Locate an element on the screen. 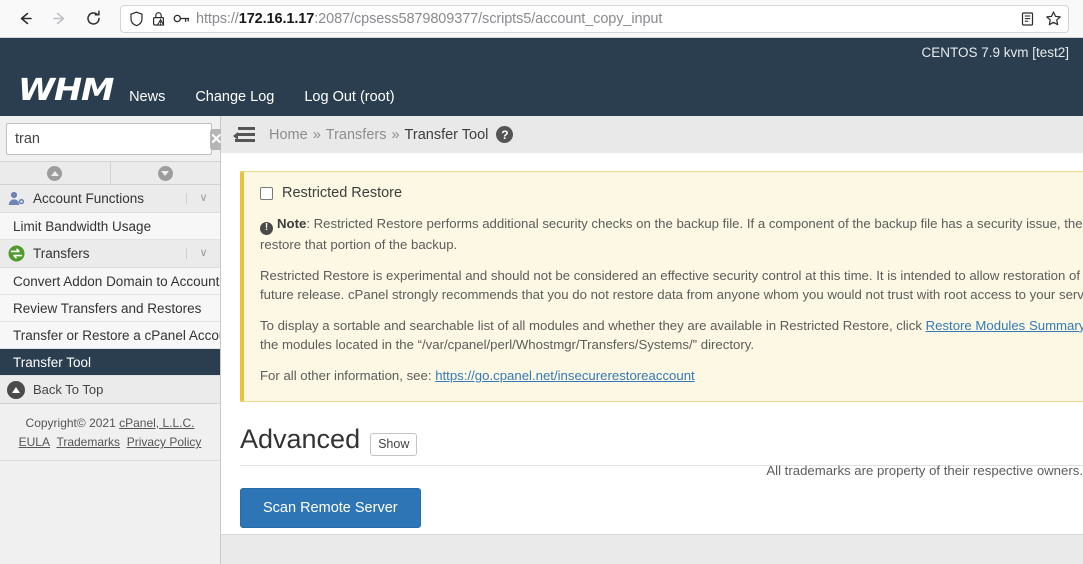 The height and width of the screenshot is (564, 1083). advanced-section-header: Advanced Show is located at coordinates (661, 440).